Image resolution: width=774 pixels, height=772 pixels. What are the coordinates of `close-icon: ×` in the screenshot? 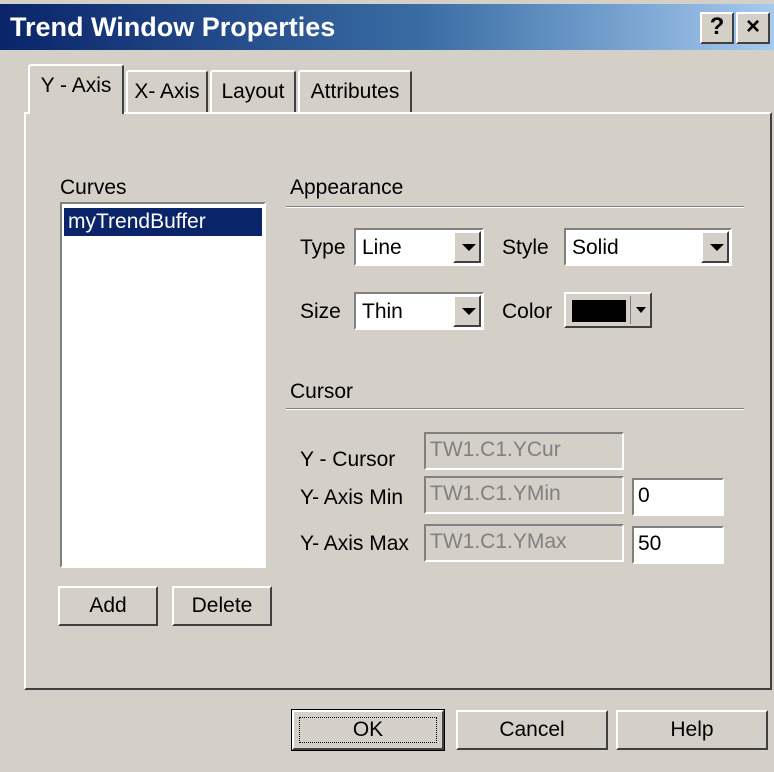 It's located at (753, 28).